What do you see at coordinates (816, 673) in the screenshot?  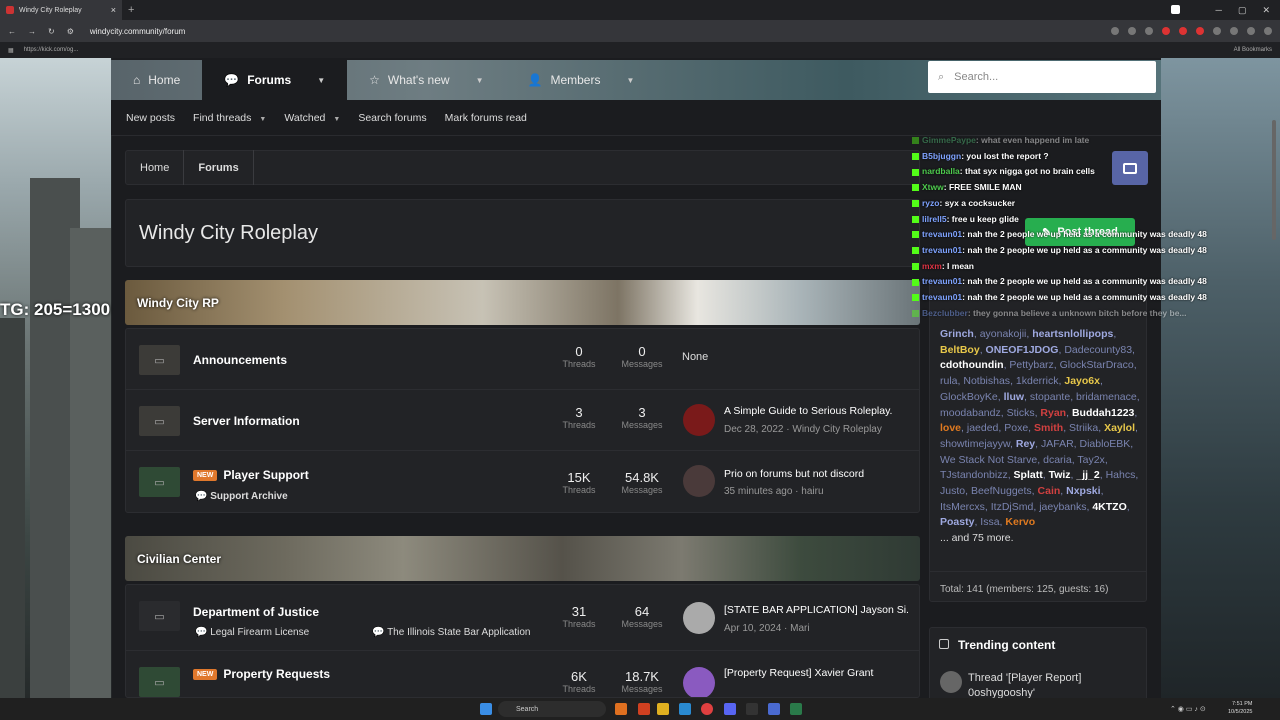 I see `last-post-title: [Property Request] Xavier Grant` at bounding box center [816, 673].